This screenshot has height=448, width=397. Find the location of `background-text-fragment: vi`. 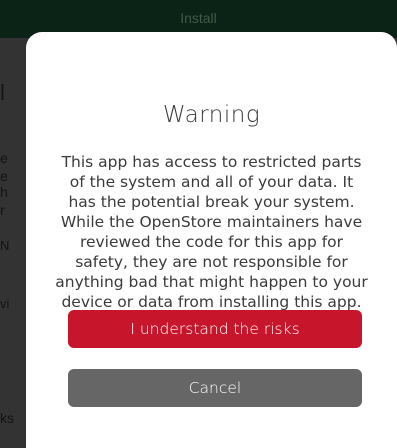

background-text-fragment: vi is located at coordinates (5, 303).